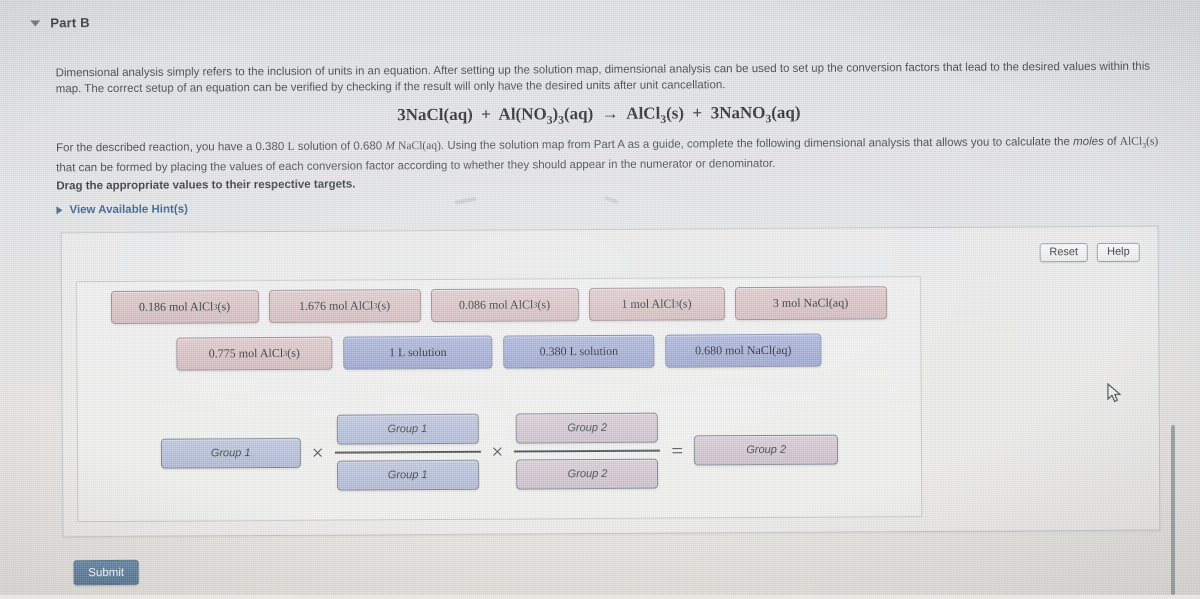  What do you see at coordinates (579, 351) in the screenshot?
I see `draggable-tile: 0.380 L solution` at bounding box center [579, 351].